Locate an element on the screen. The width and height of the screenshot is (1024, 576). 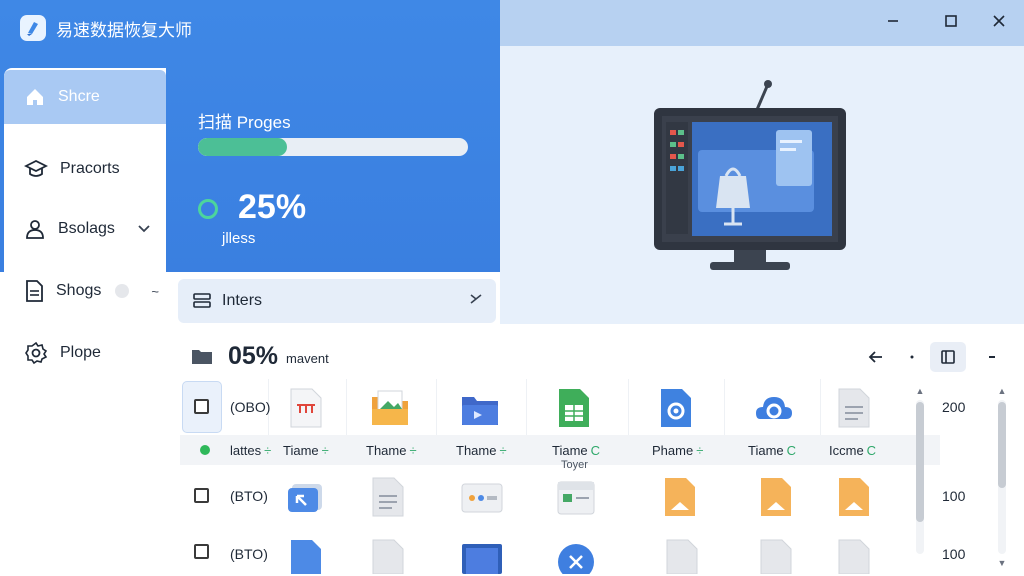
folder-icon is located at coordinates (202, 357).